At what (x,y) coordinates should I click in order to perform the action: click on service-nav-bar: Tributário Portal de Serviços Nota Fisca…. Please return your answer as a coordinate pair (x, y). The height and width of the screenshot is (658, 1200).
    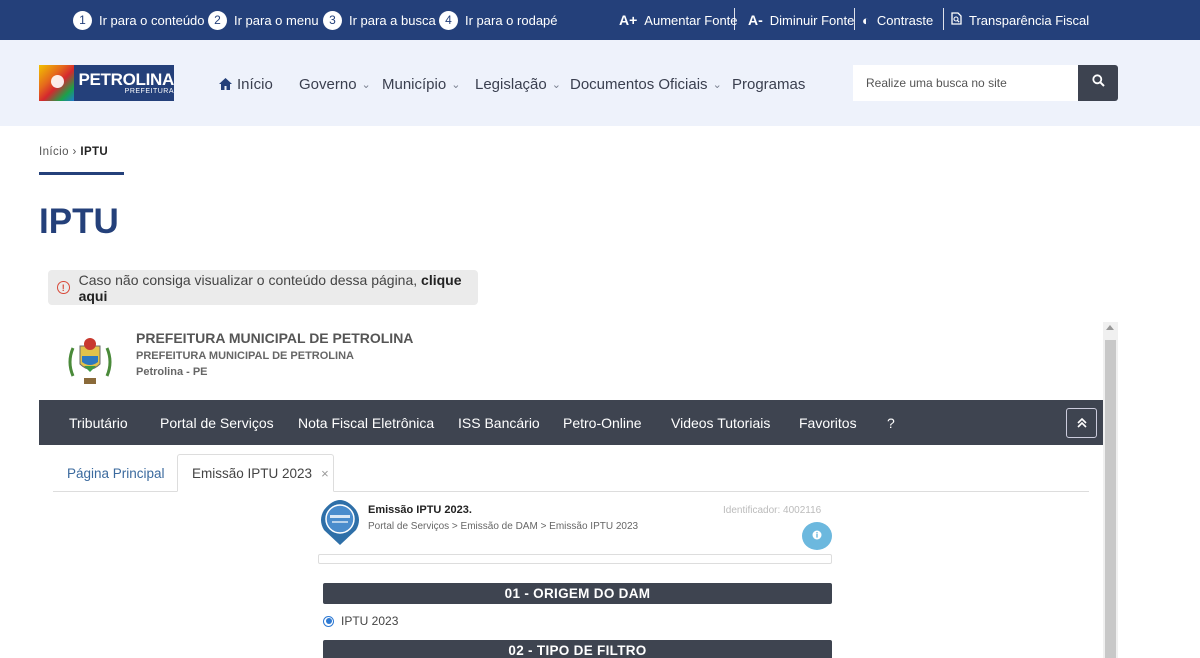
    Looking at the image, I should click on (571, 422).